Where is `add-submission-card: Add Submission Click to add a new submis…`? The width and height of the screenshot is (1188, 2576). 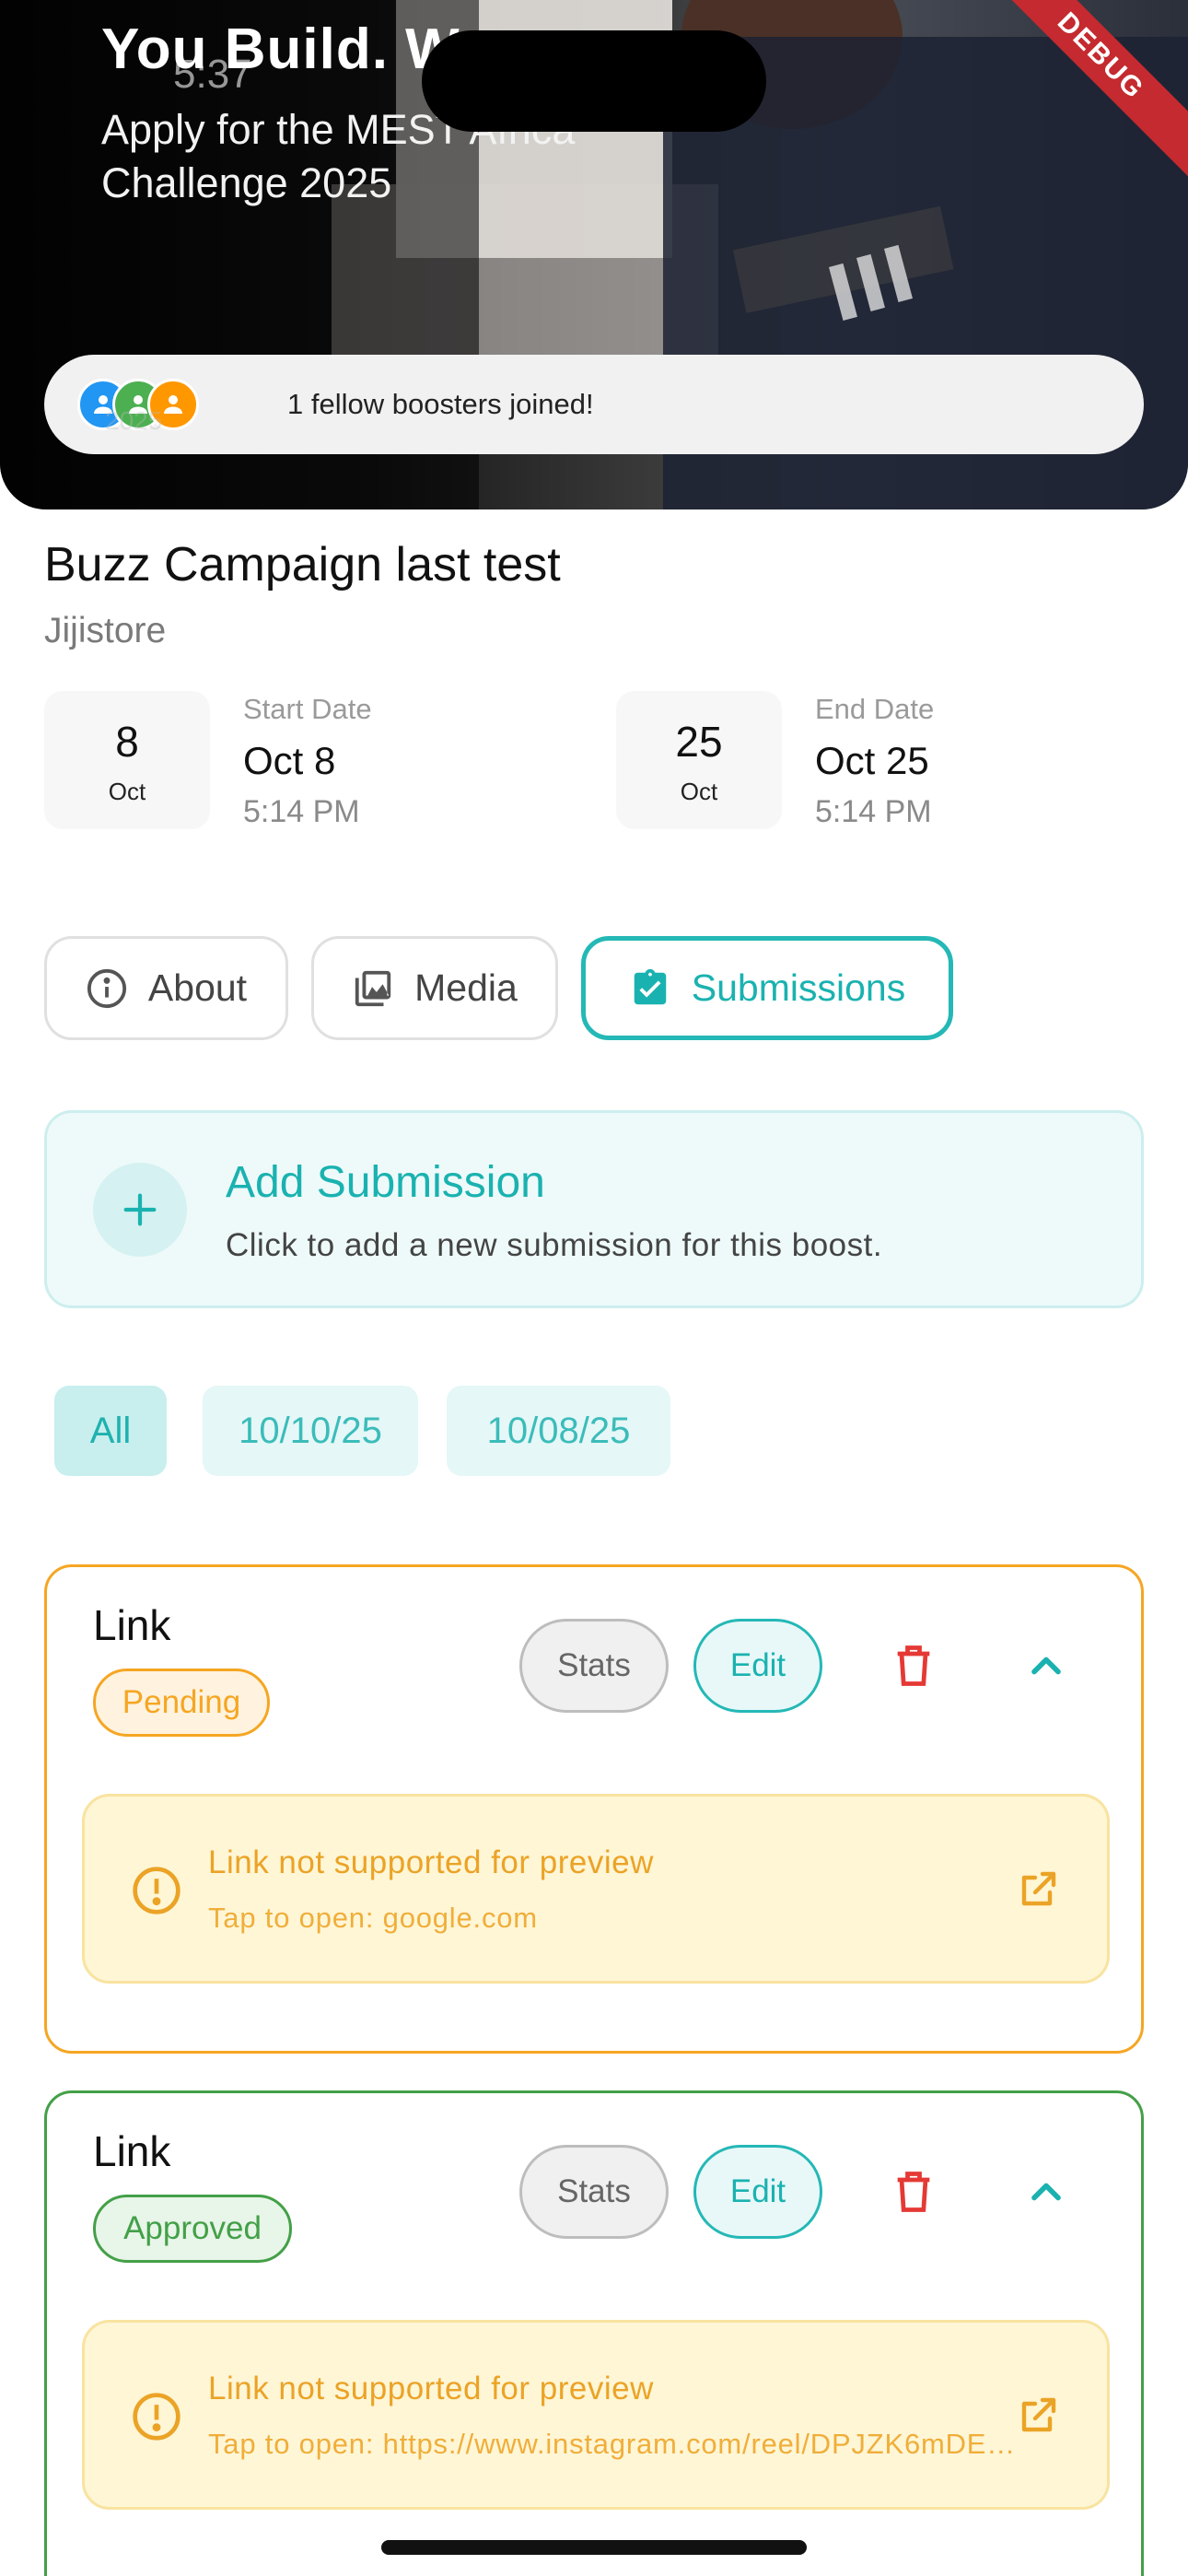 add-submission-card: Add Submission Click to add a new submis… is located at coordinates (594, 1209).